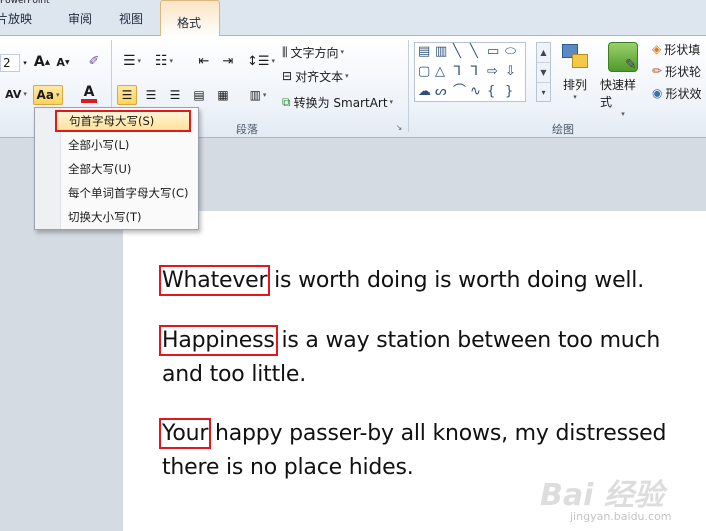  I want to click on quick-styles-button: ✎ 快速样式 ▾, so click(623, 80).